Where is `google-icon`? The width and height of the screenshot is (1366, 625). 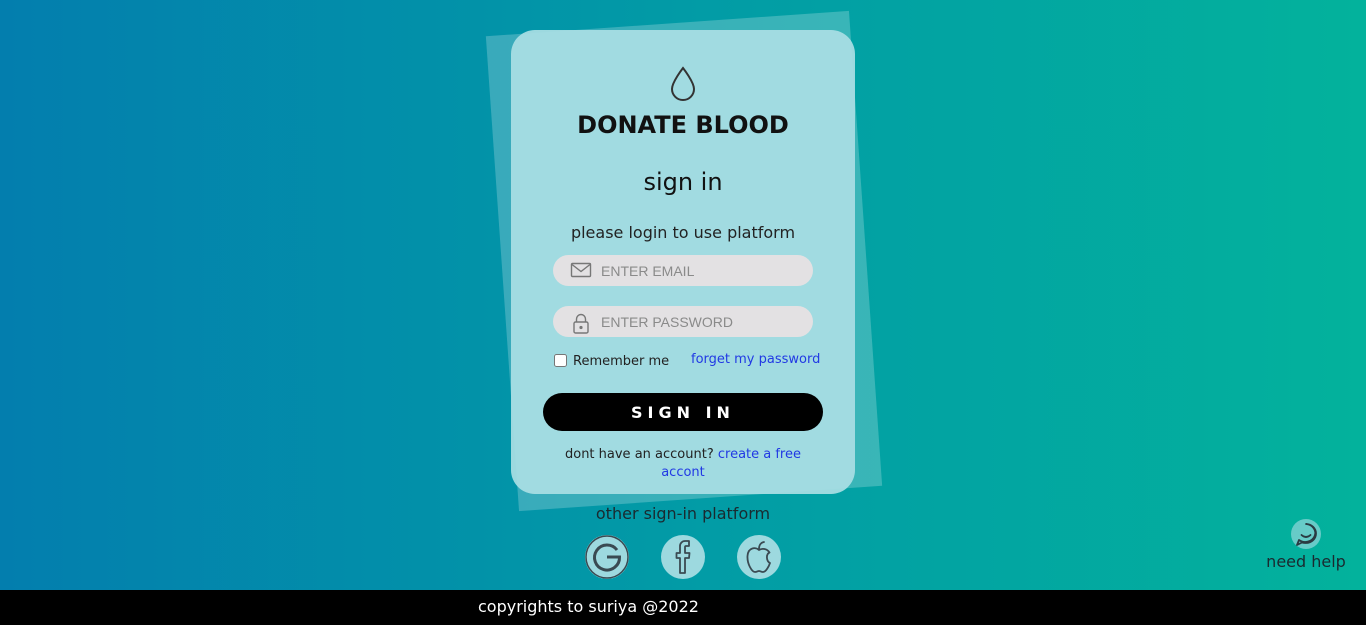 google-icon is located at coordinates (607, 557).